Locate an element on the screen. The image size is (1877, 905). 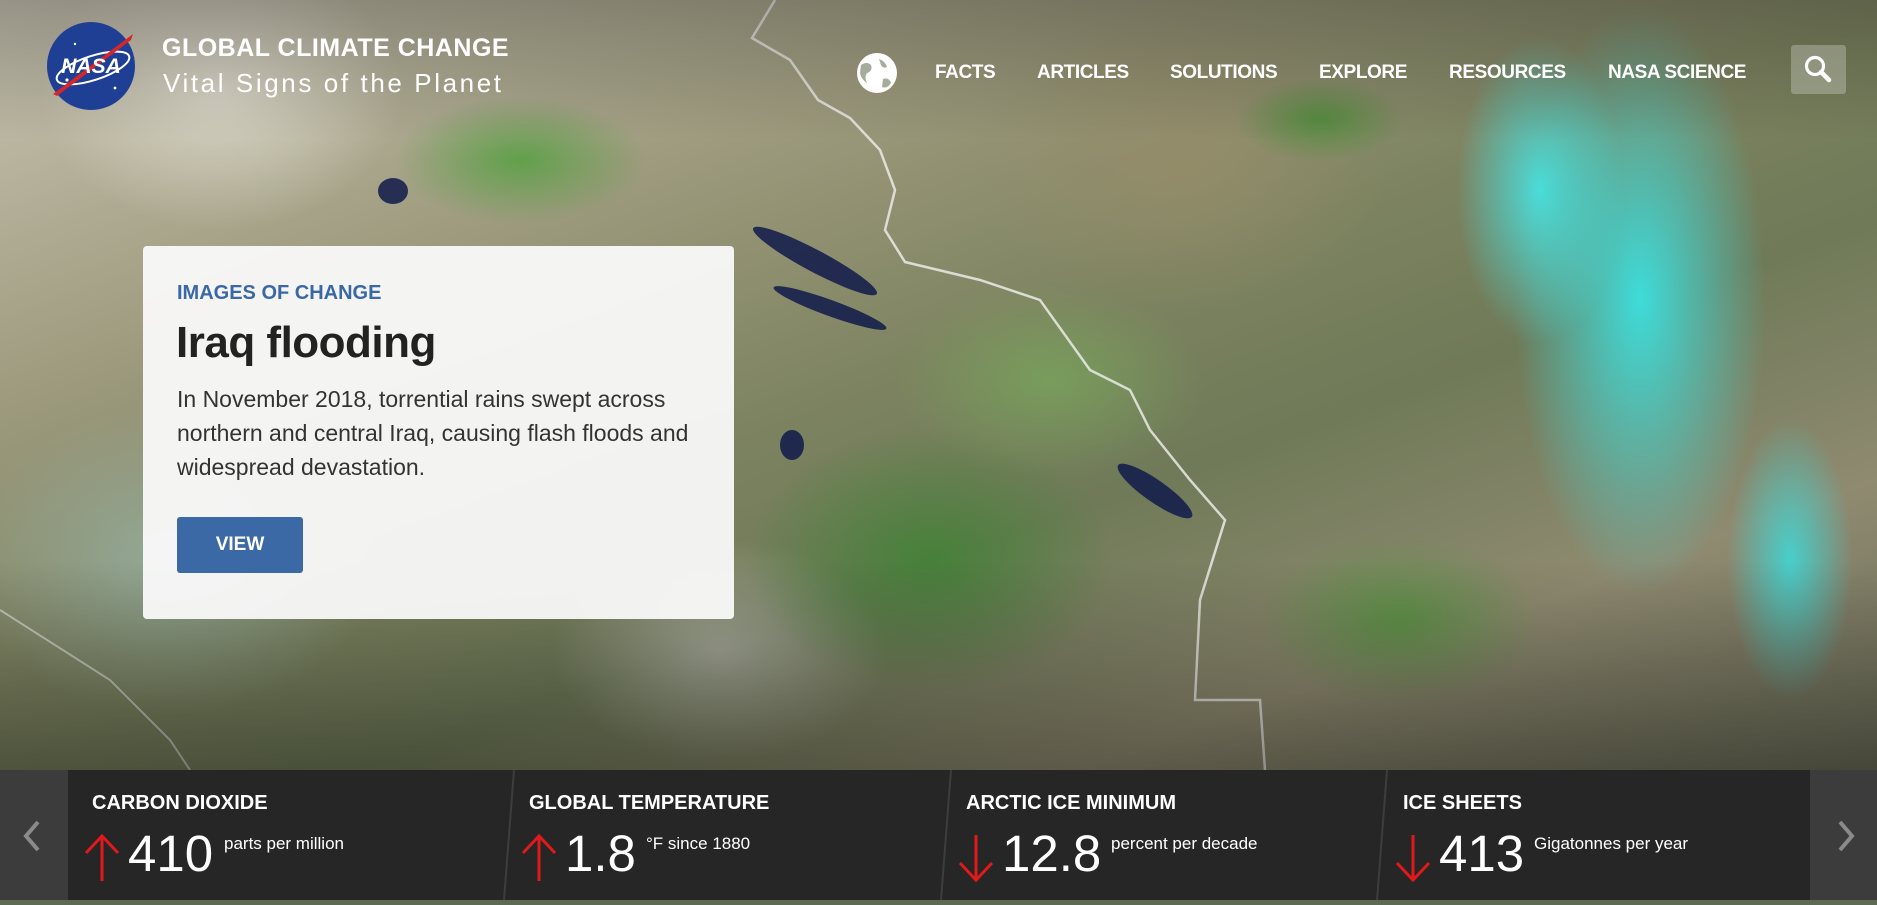
nav-item-nasa-science: NASA SCIENCE is located at coordinates (1677, 73).